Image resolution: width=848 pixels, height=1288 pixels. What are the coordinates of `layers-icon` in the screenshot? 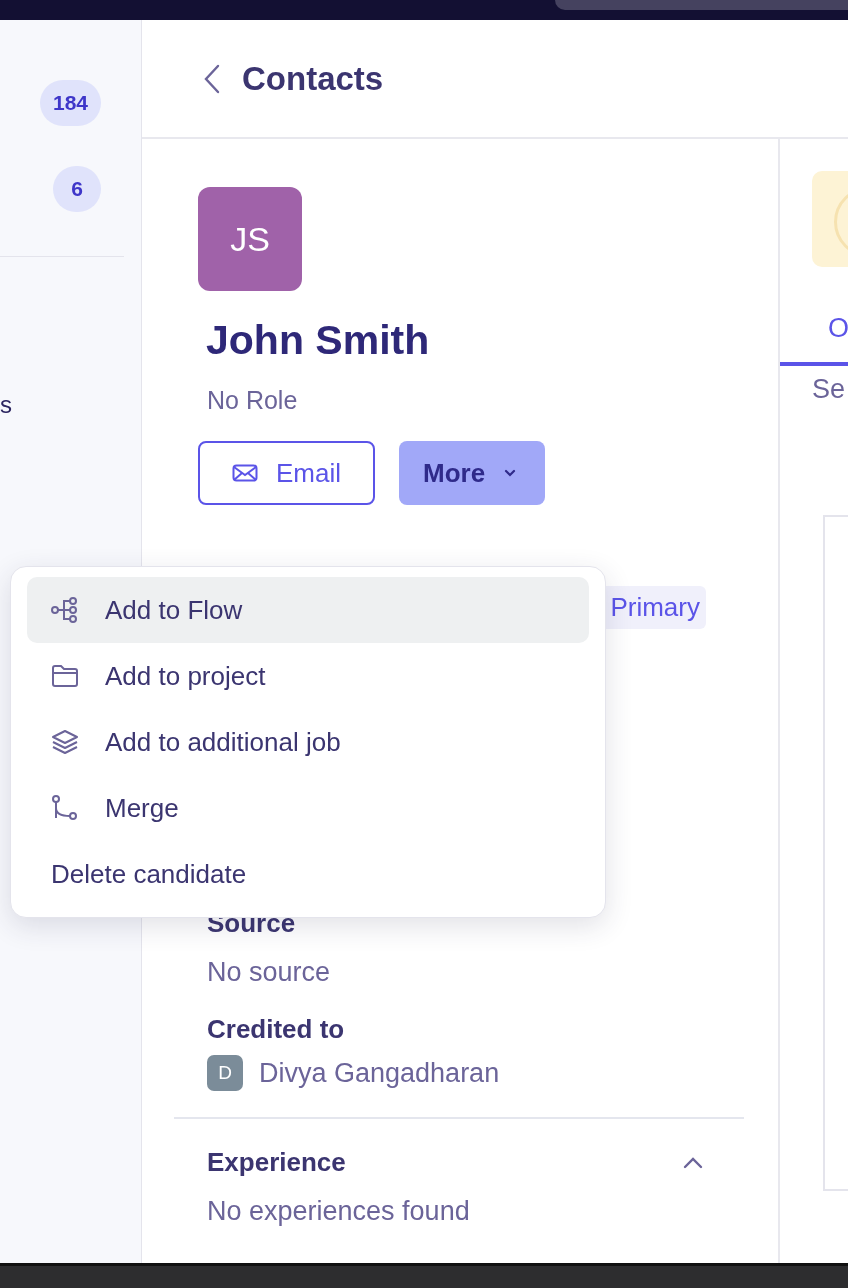 It's located at (65, 742).